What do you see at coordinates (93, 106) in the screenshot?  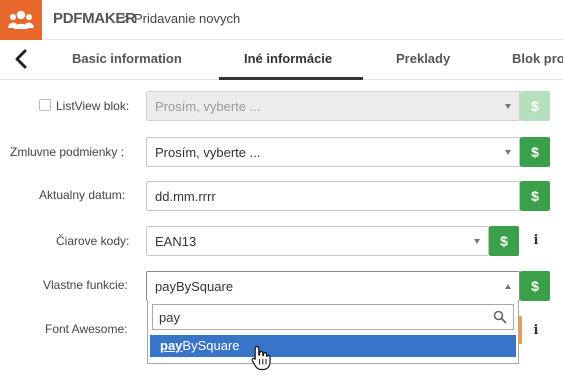 I see `listview-label: ListView blok:` at bounding box center [93, 106].